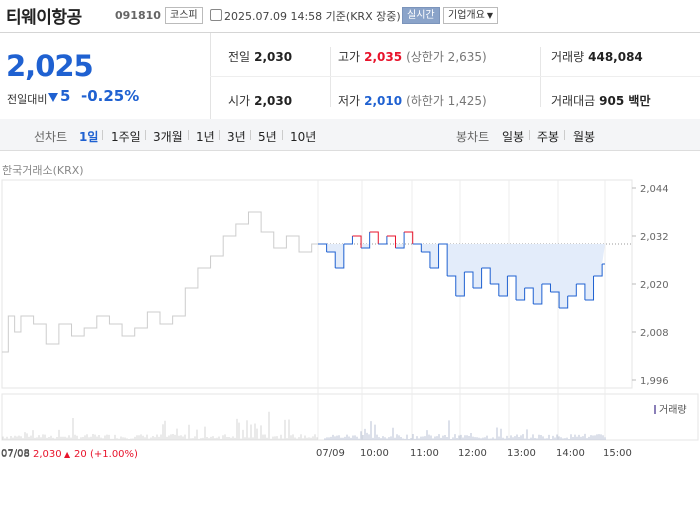 The image size is (700, 515). Describe the element at coordinates (412, 57) in the screenshot. I see `high-price: 고가 2,035 (상한가 2,635)` at that location.